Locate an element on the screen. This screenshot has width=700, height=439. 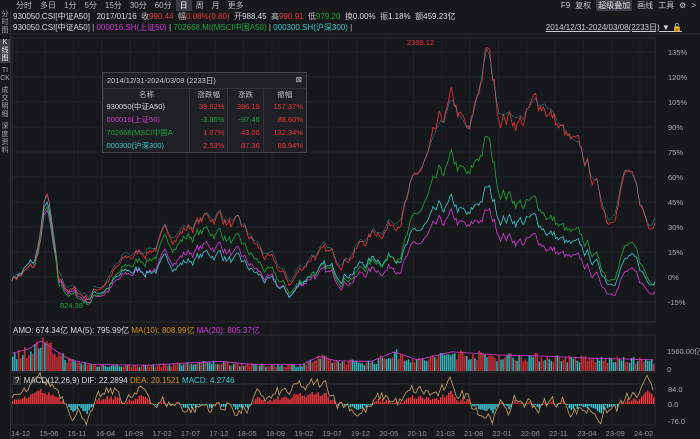
macd-axis-label: -76.0 is located at coordinates (676, 421).